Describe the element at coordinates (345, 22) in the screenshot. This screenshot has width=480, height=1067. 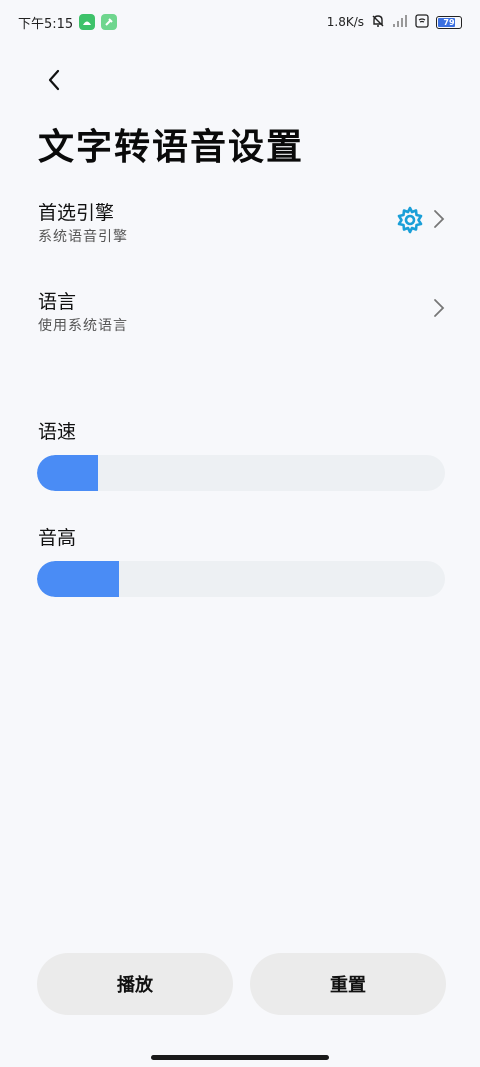
I see `net-speed: 1.8K/s` at that location.